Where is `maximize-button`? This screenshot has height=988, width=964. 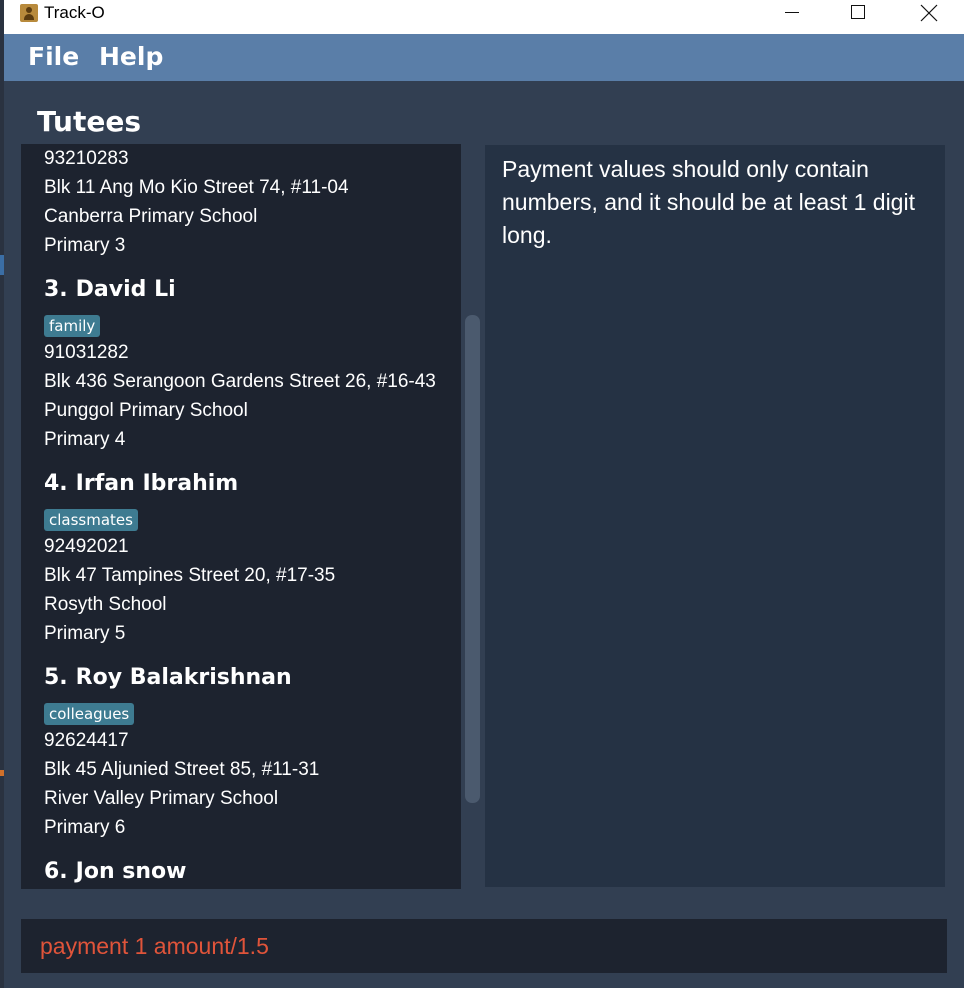 maximize-button is located at coordinates (857, 15).